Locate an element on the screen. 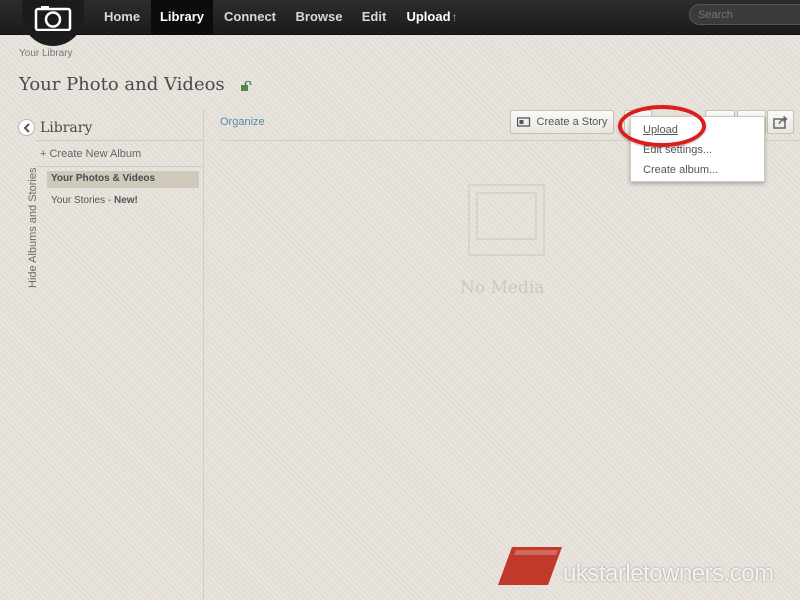  top-nav-bar: Home Library Connect Browse Edit Upload↑ is located at coordinates (400, 23).